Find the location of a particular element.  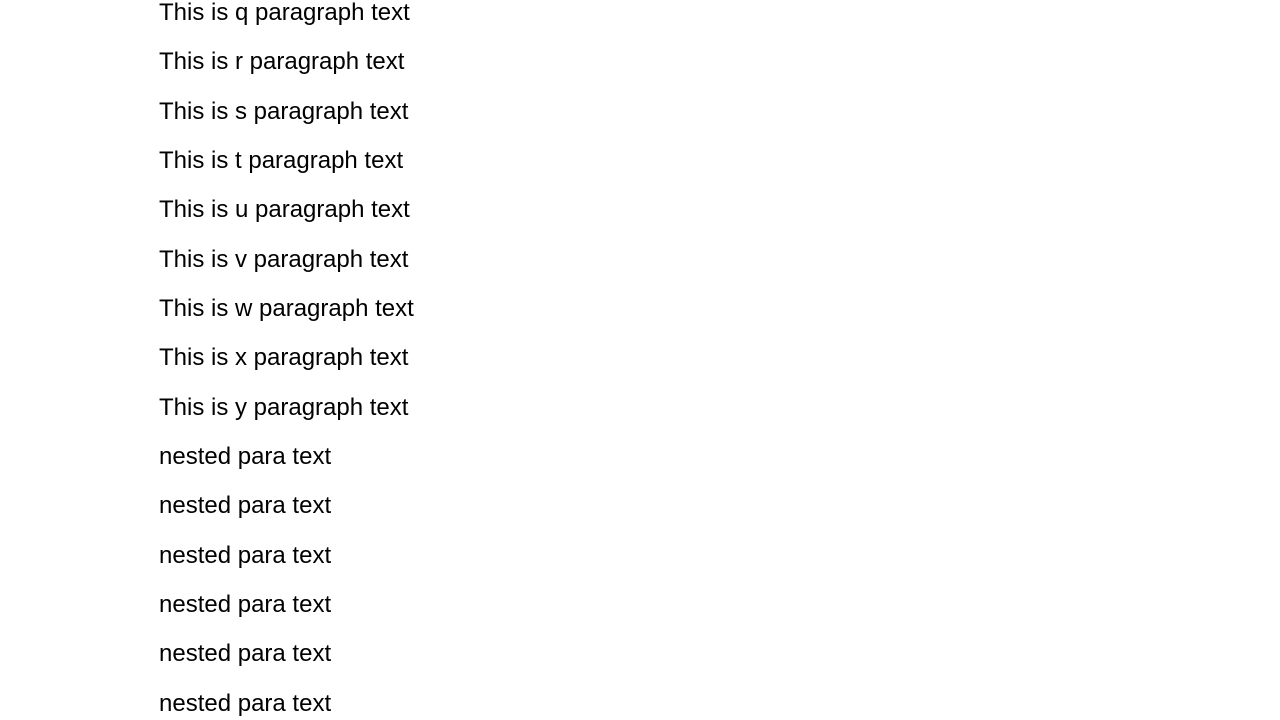

paragraph-u: This is u paragraph text is located at coordinates (284, 210).